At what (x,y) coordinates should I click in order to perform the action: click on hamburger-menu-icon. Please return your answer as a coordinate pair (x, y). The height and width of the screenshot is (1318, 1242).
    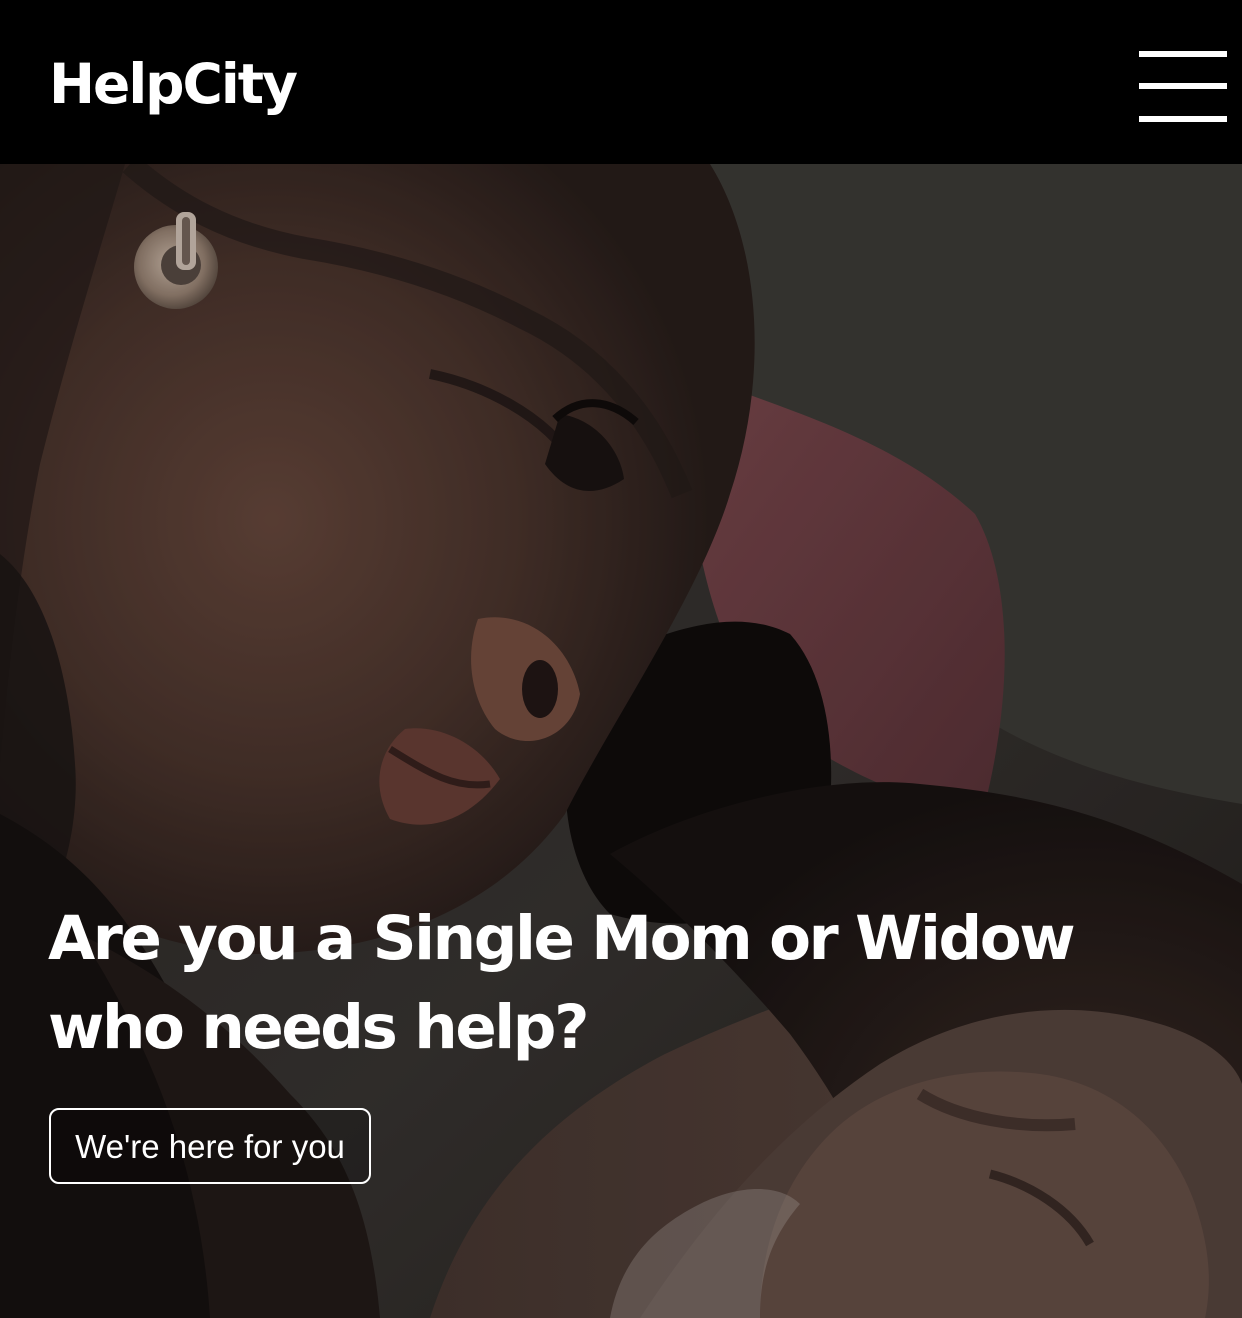
    Looking at the image, I should click on (1183, 88).